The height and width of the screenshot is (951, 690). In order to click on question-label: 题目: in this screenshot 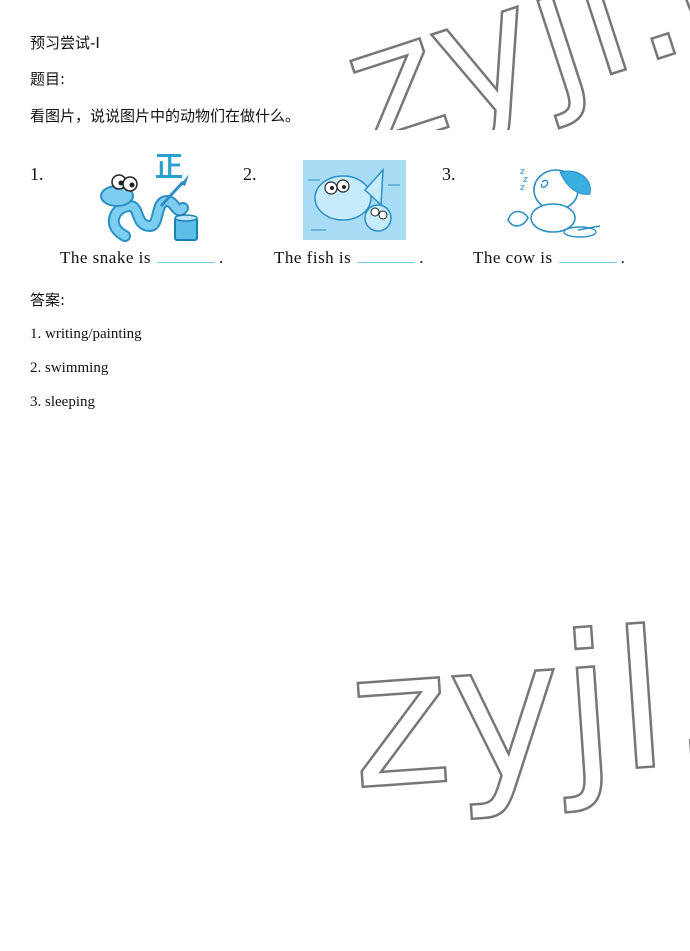, I will do `click(48, 79)`.